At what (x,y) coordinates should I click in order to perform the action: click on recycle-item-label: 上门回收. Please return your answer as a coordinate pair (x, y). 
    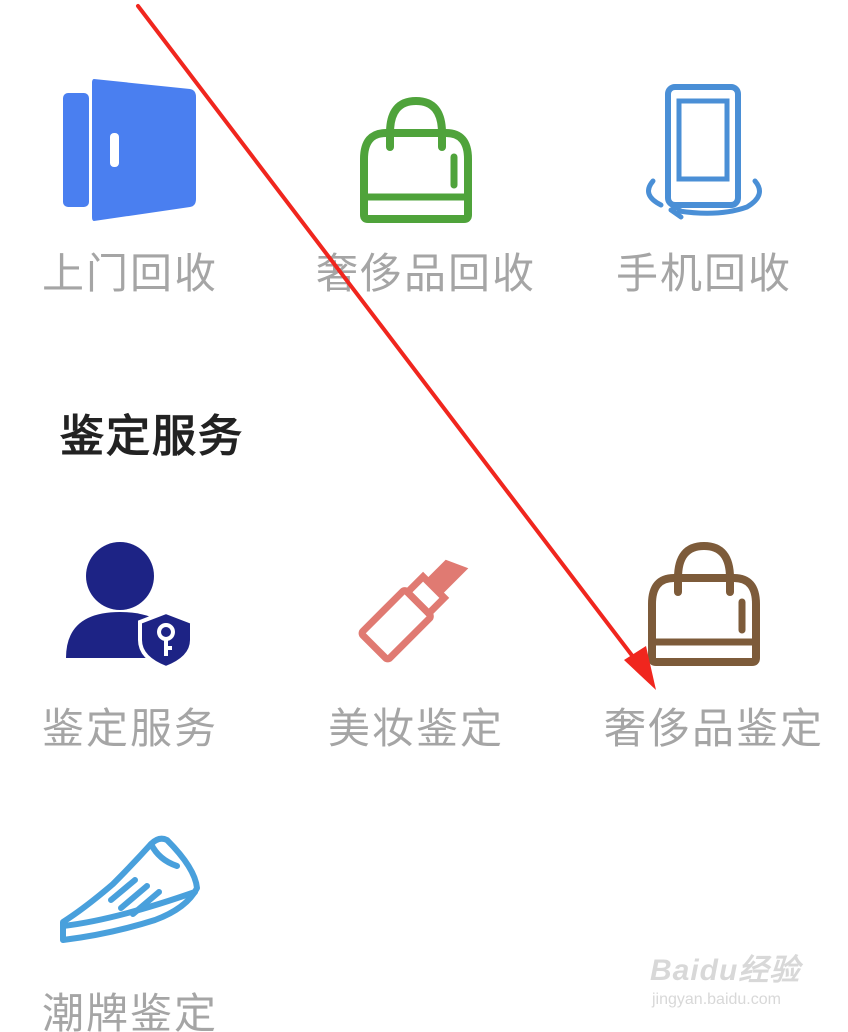
    Looking at the image, I should click on (129, 273).